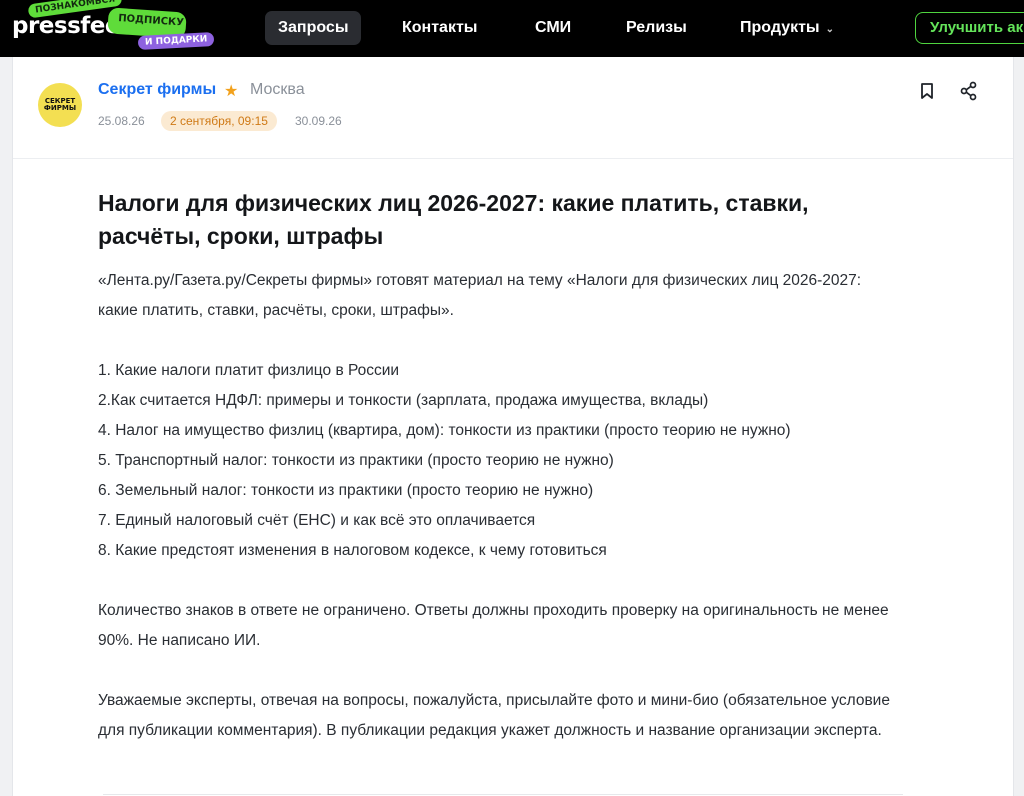  I want to click on logo: ПОЗНАКОМЬСЯ pressfeed ПОДПИСКУ И ПОДАРКИ, so click(115, 28).